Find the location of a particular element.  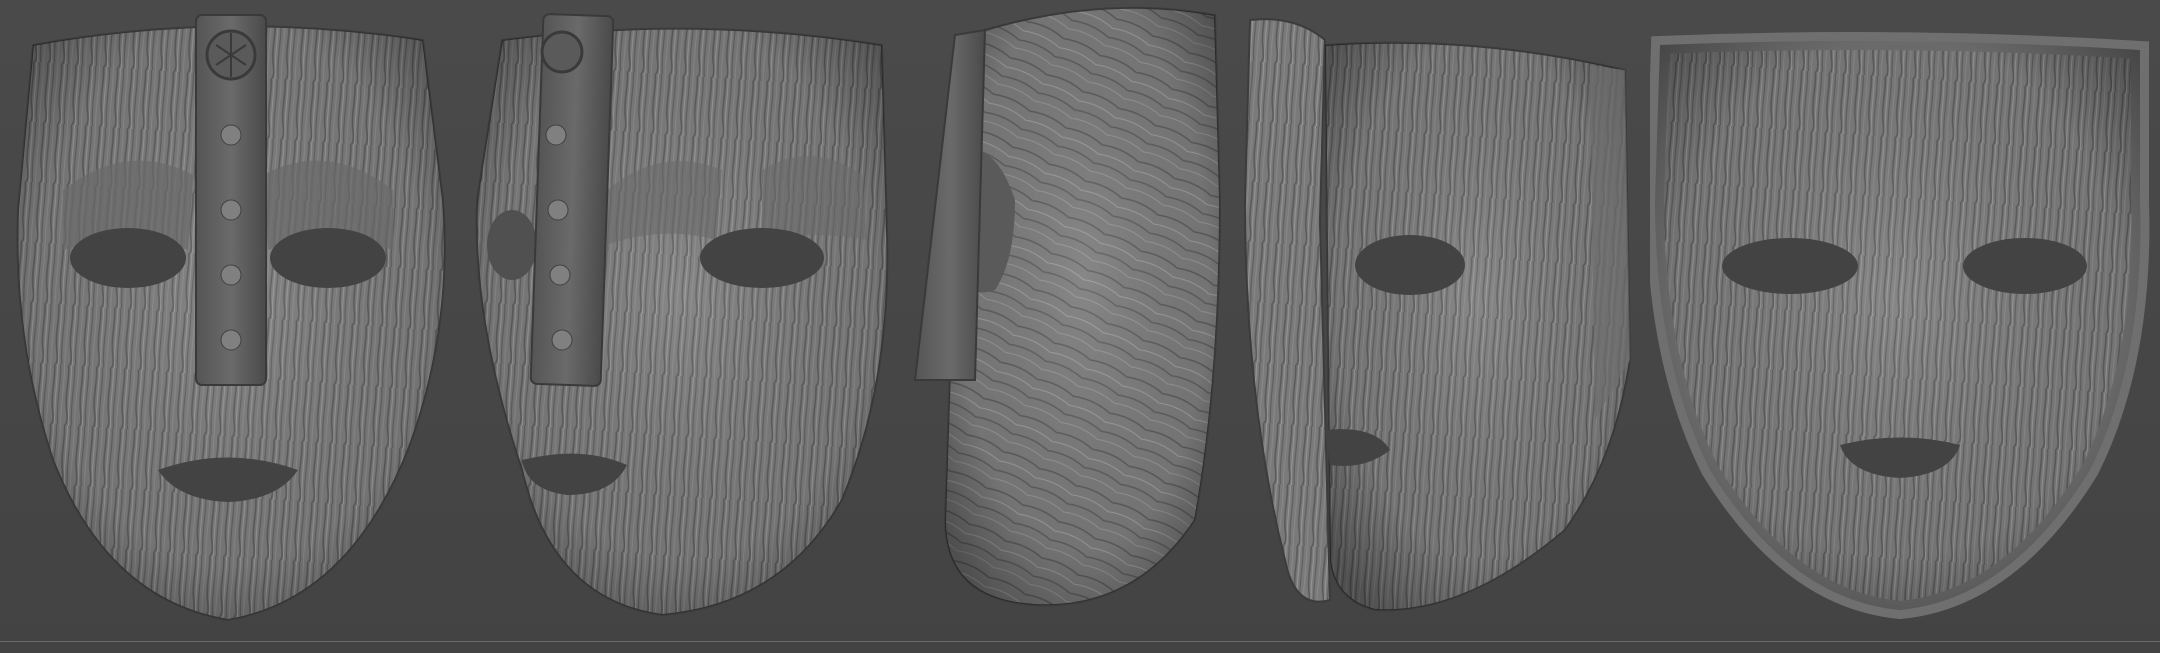

mask-side-view is located at coordinates (1065, 320).